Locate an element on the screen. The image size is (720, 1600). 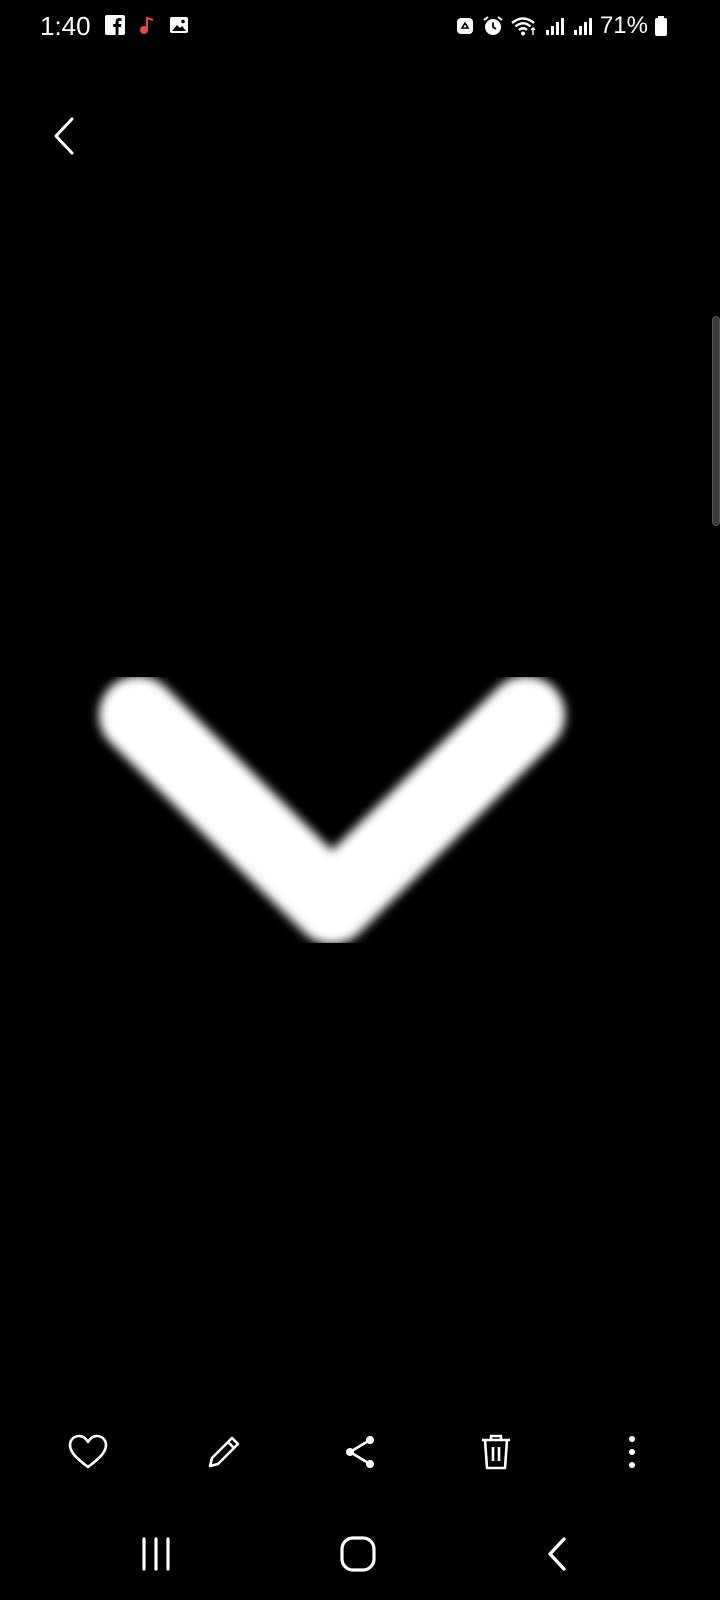
back-icon is located at coordinates (557, 1554).